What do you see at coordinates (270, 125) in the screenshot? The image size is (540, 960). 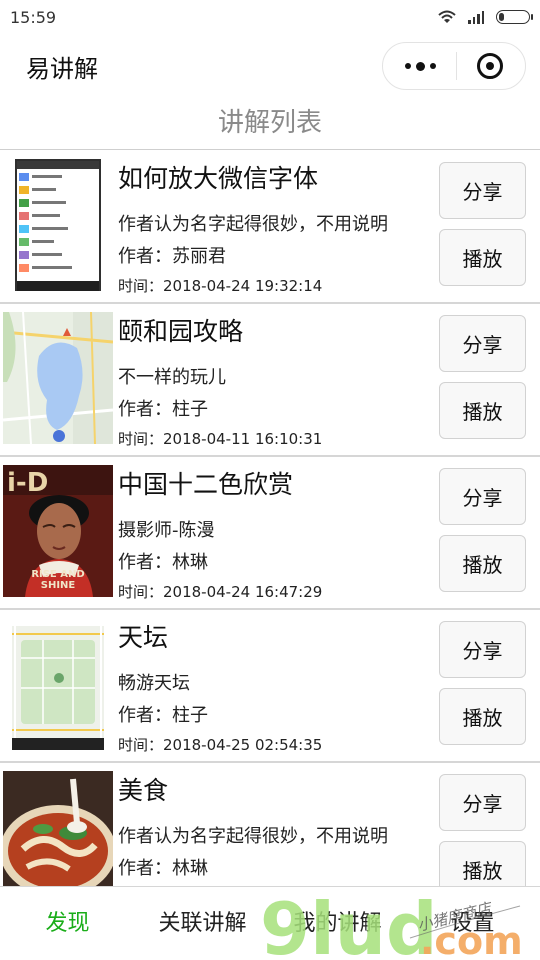 I see `list-heading: 讲解列表` at bounding box center [270, 125].